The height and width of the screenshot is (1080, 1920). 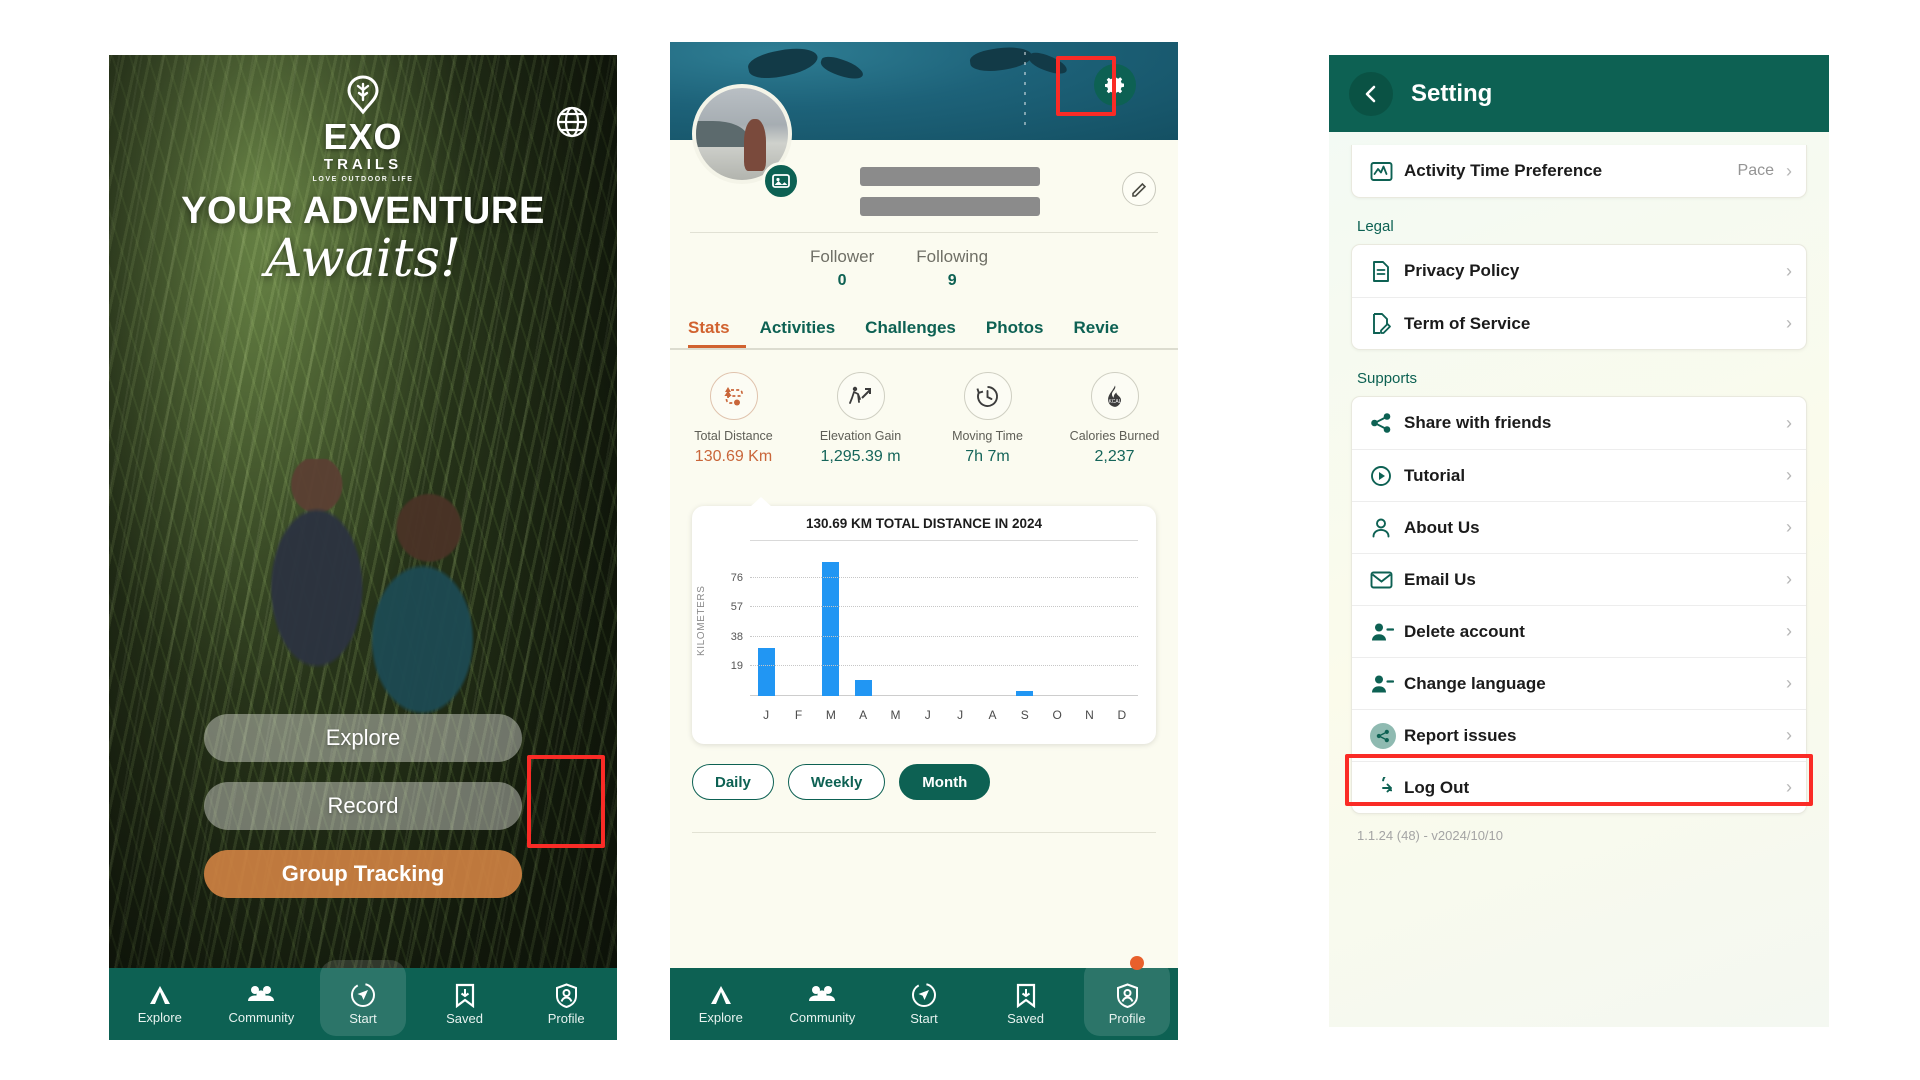 I want to click on period-month-button: Month, so click(x=945, y=782).